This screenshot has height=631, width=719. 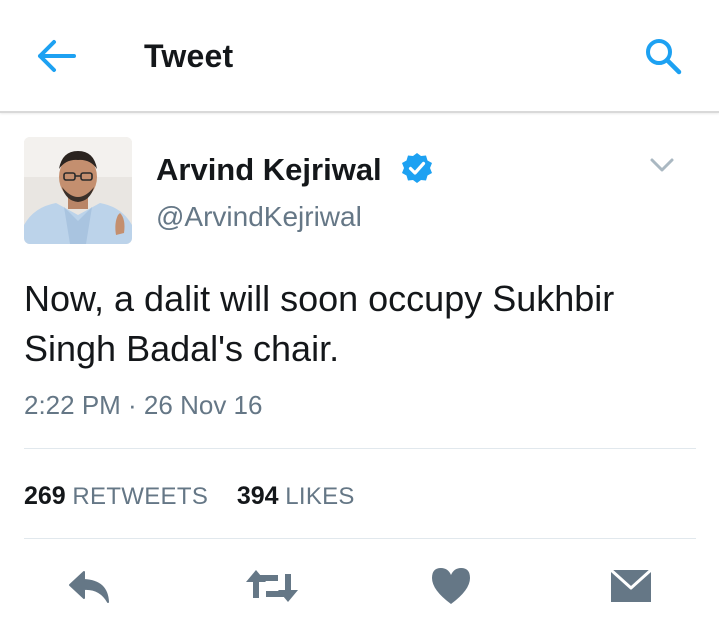 What do you see at coordinates (259, 217) in the screenshot?
I see `author-handle: @ArvindKejriwal` at bounding box center [259, 217].